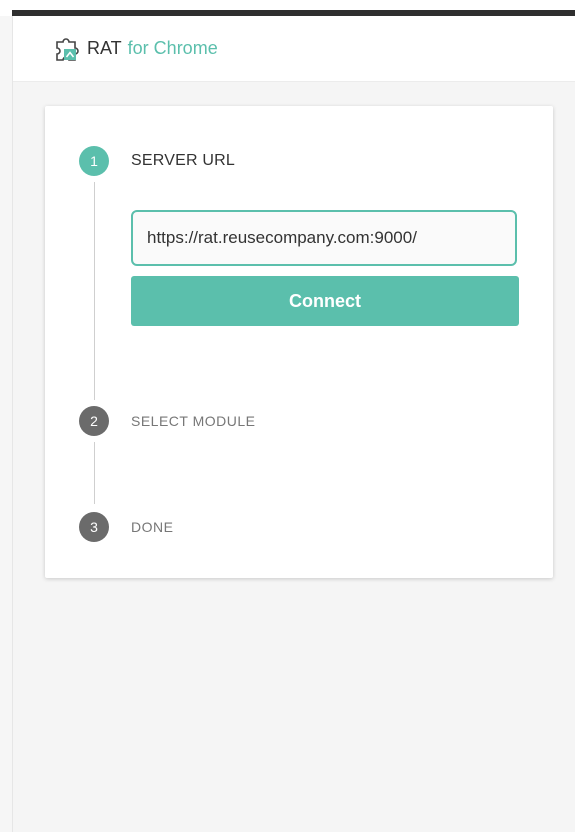 Image resolution: width=575 pixels, height=832 pixels. What do you see at coordinates (325, 301) in the screenshot?
I see `connect-button: Connect` at bounding box center [325, 301].